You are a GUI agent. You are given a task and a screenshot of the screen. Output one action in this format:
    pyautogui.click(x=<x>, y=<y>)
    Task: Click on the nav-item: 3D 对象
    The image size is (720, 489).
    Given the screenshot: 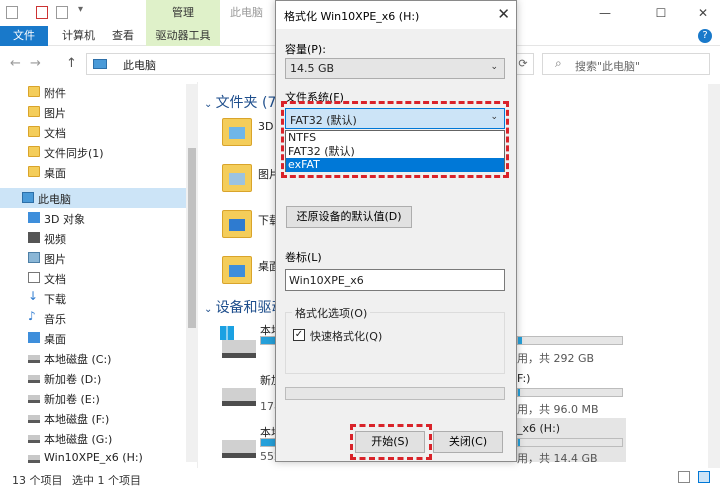 What is the action you would take?
    pyautogui.click(x=99, y=218)
    